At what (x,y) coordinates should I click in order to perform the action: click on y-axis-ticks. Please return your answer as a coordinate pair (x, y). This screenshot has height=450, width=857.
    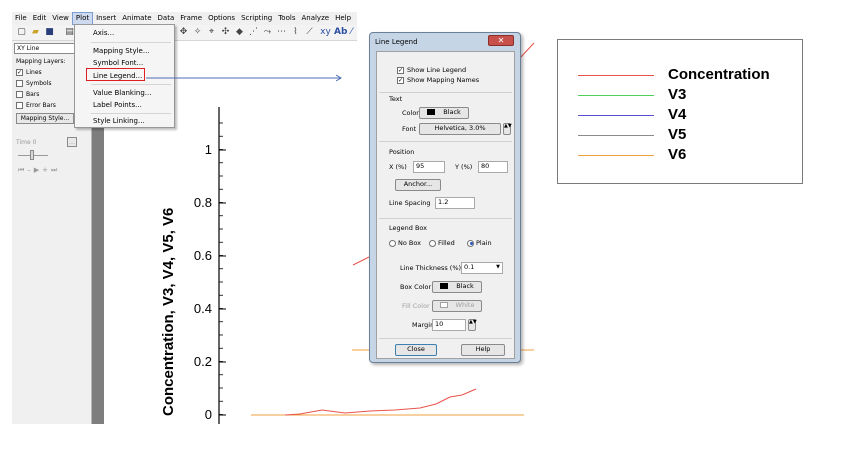
    Looking at the image, I should click on (222, 269).